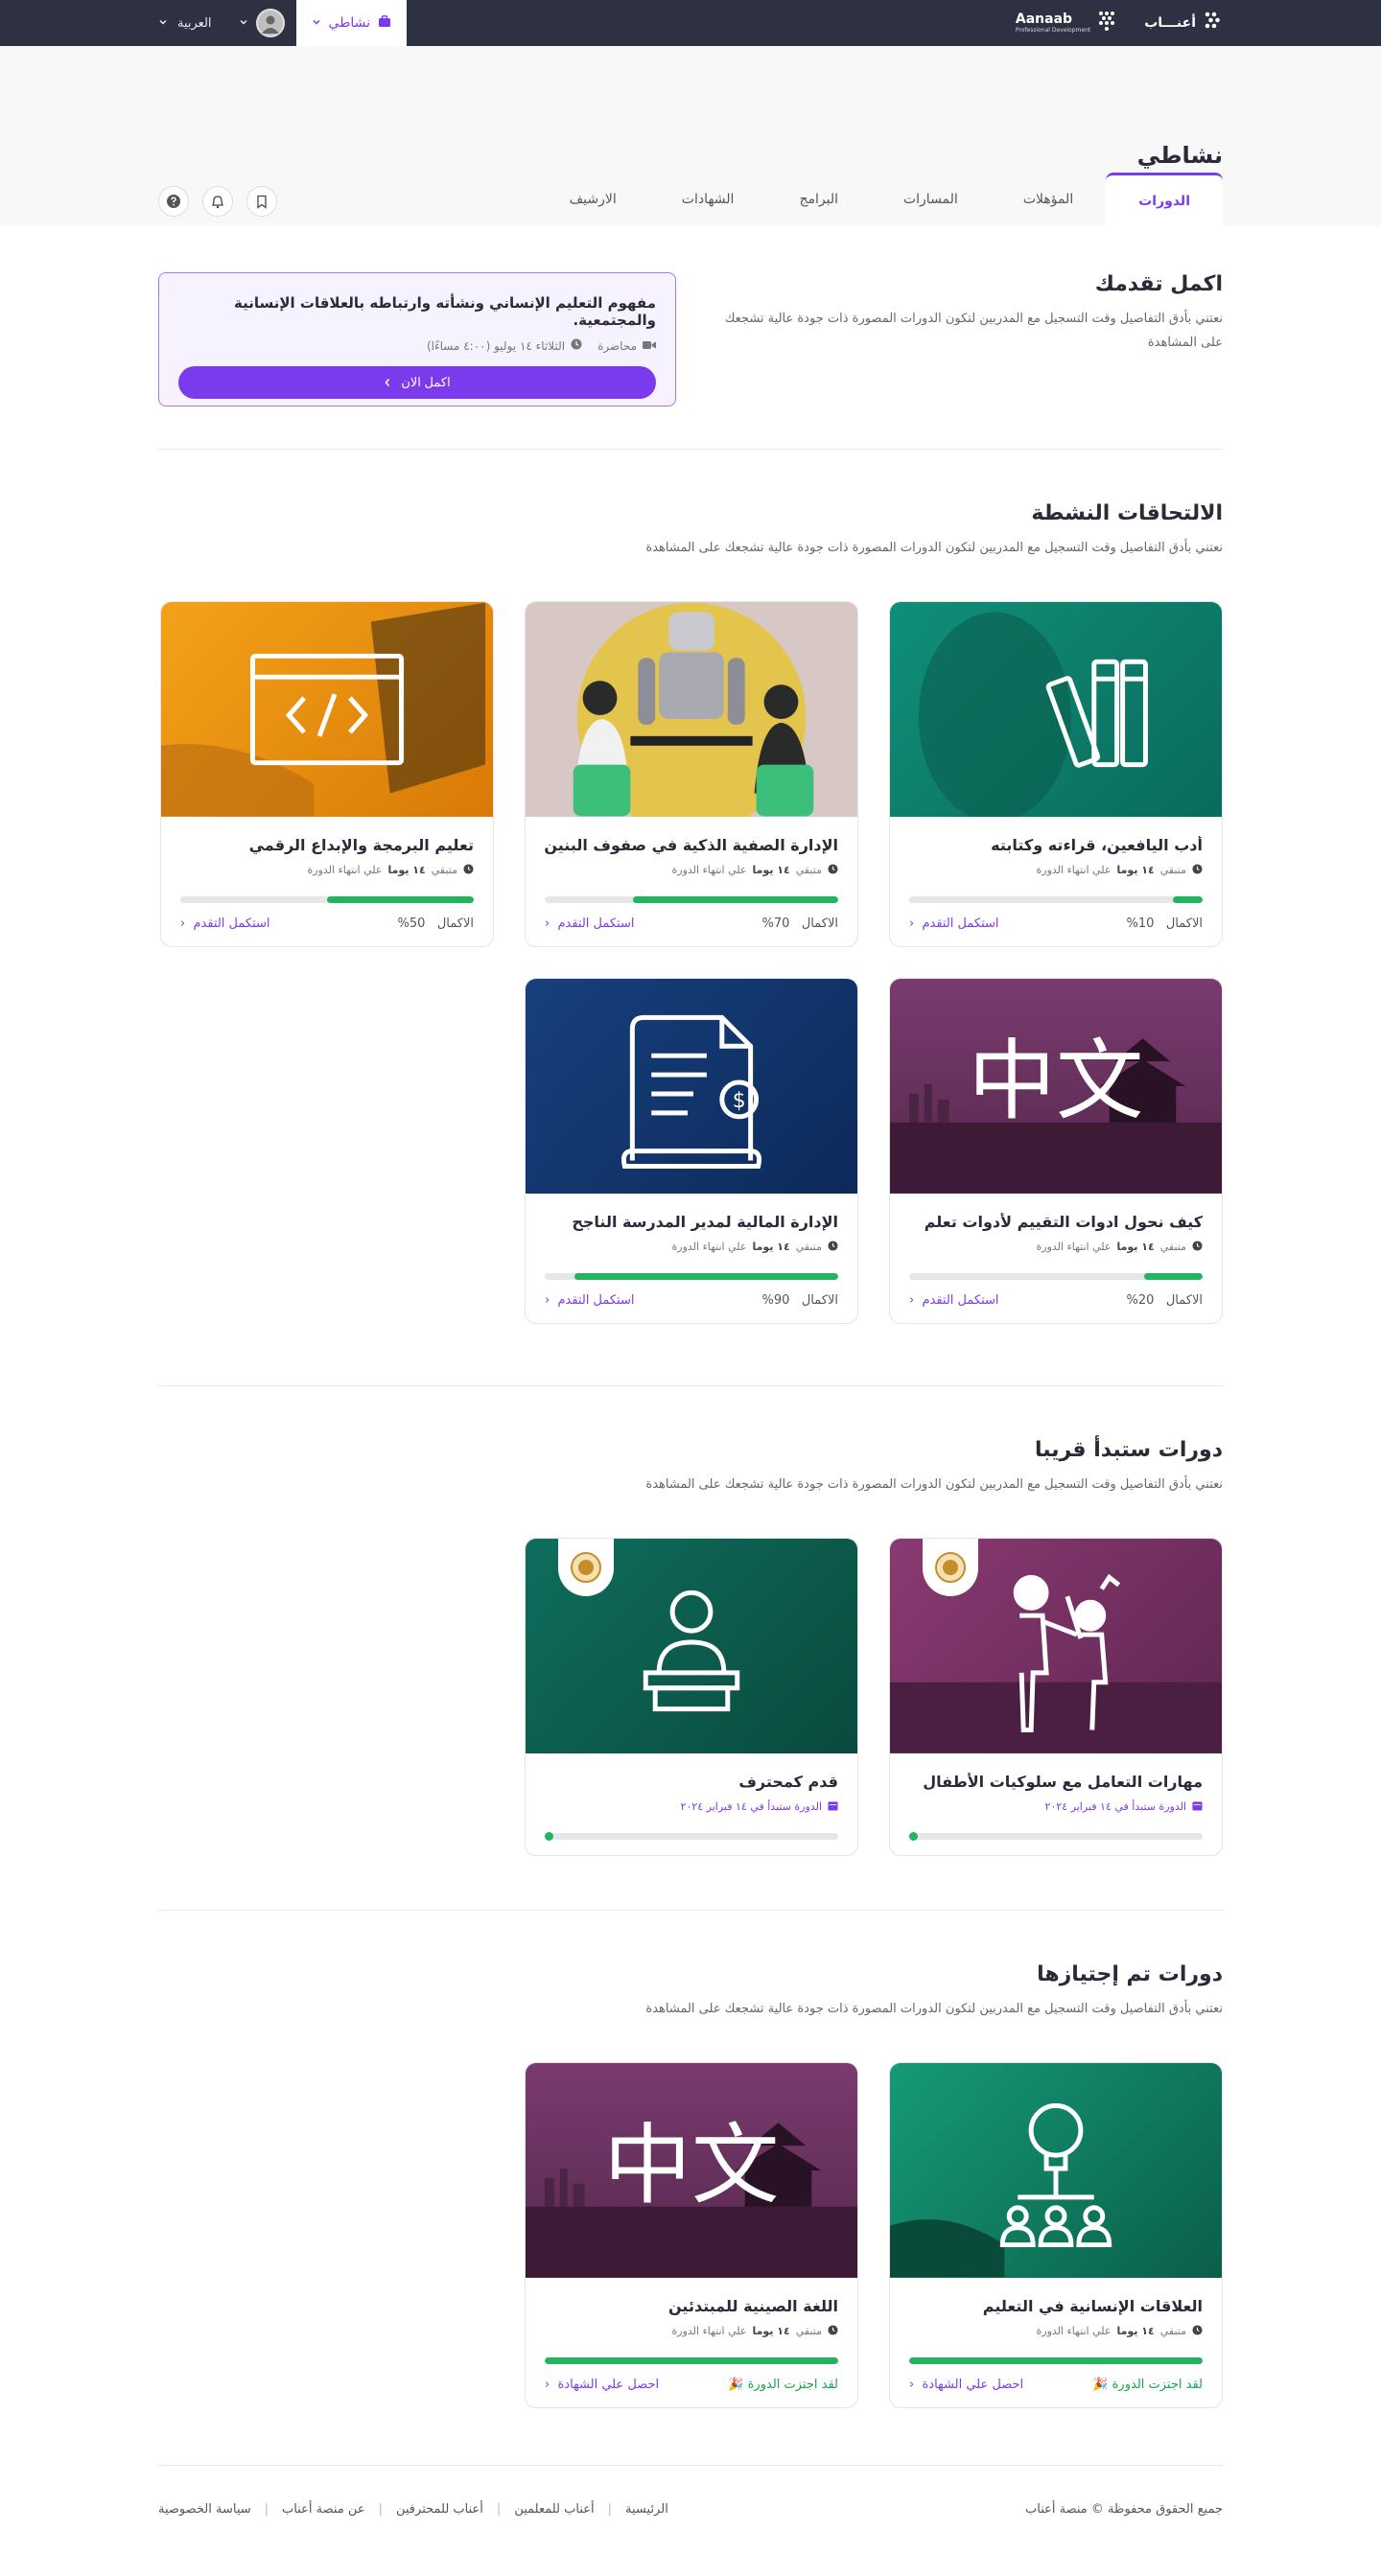 The width and height of the screenshot is (1381, 2576). I want to click on tab-archive: الارشيف, so click(593, 200).